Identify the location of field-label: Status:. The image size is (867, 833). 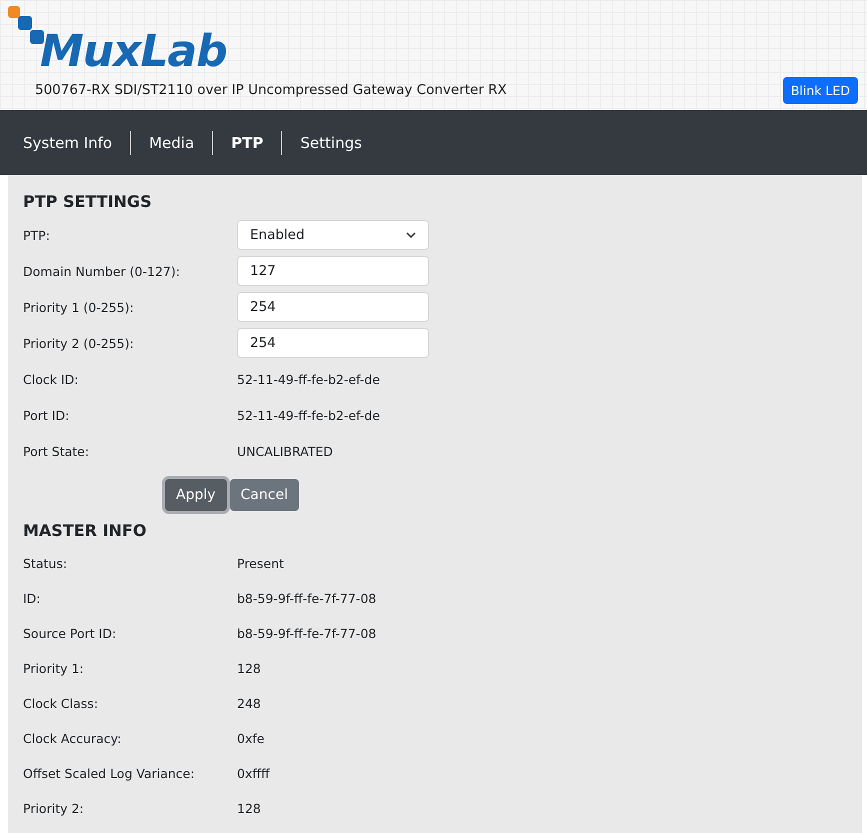
(45, 563).